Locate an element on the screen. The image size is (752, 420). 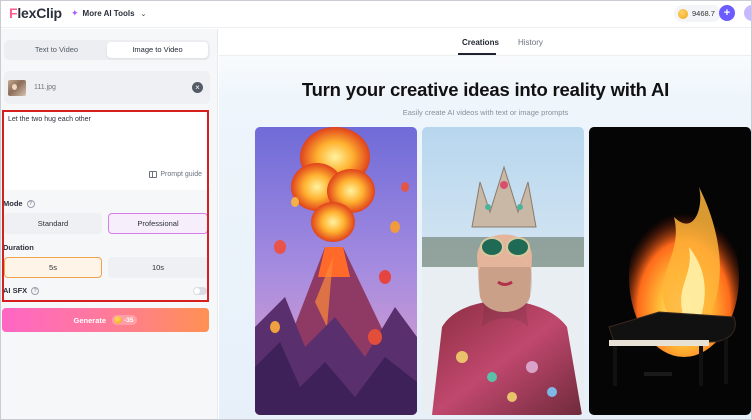
flexclip-logo: FlexClip is located at coordinates (35, 13).